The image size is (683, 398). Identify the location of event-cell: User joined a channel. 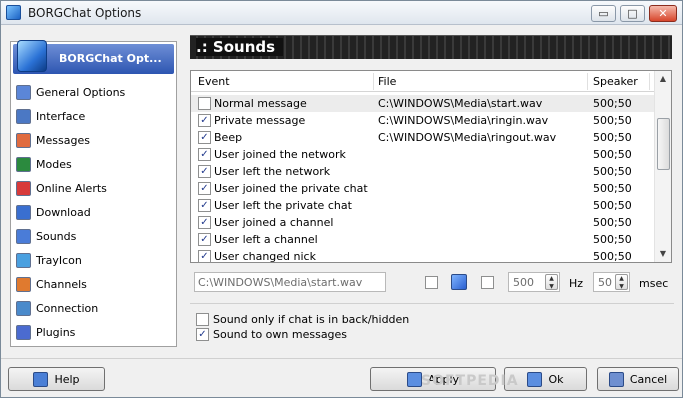
(274, 222).